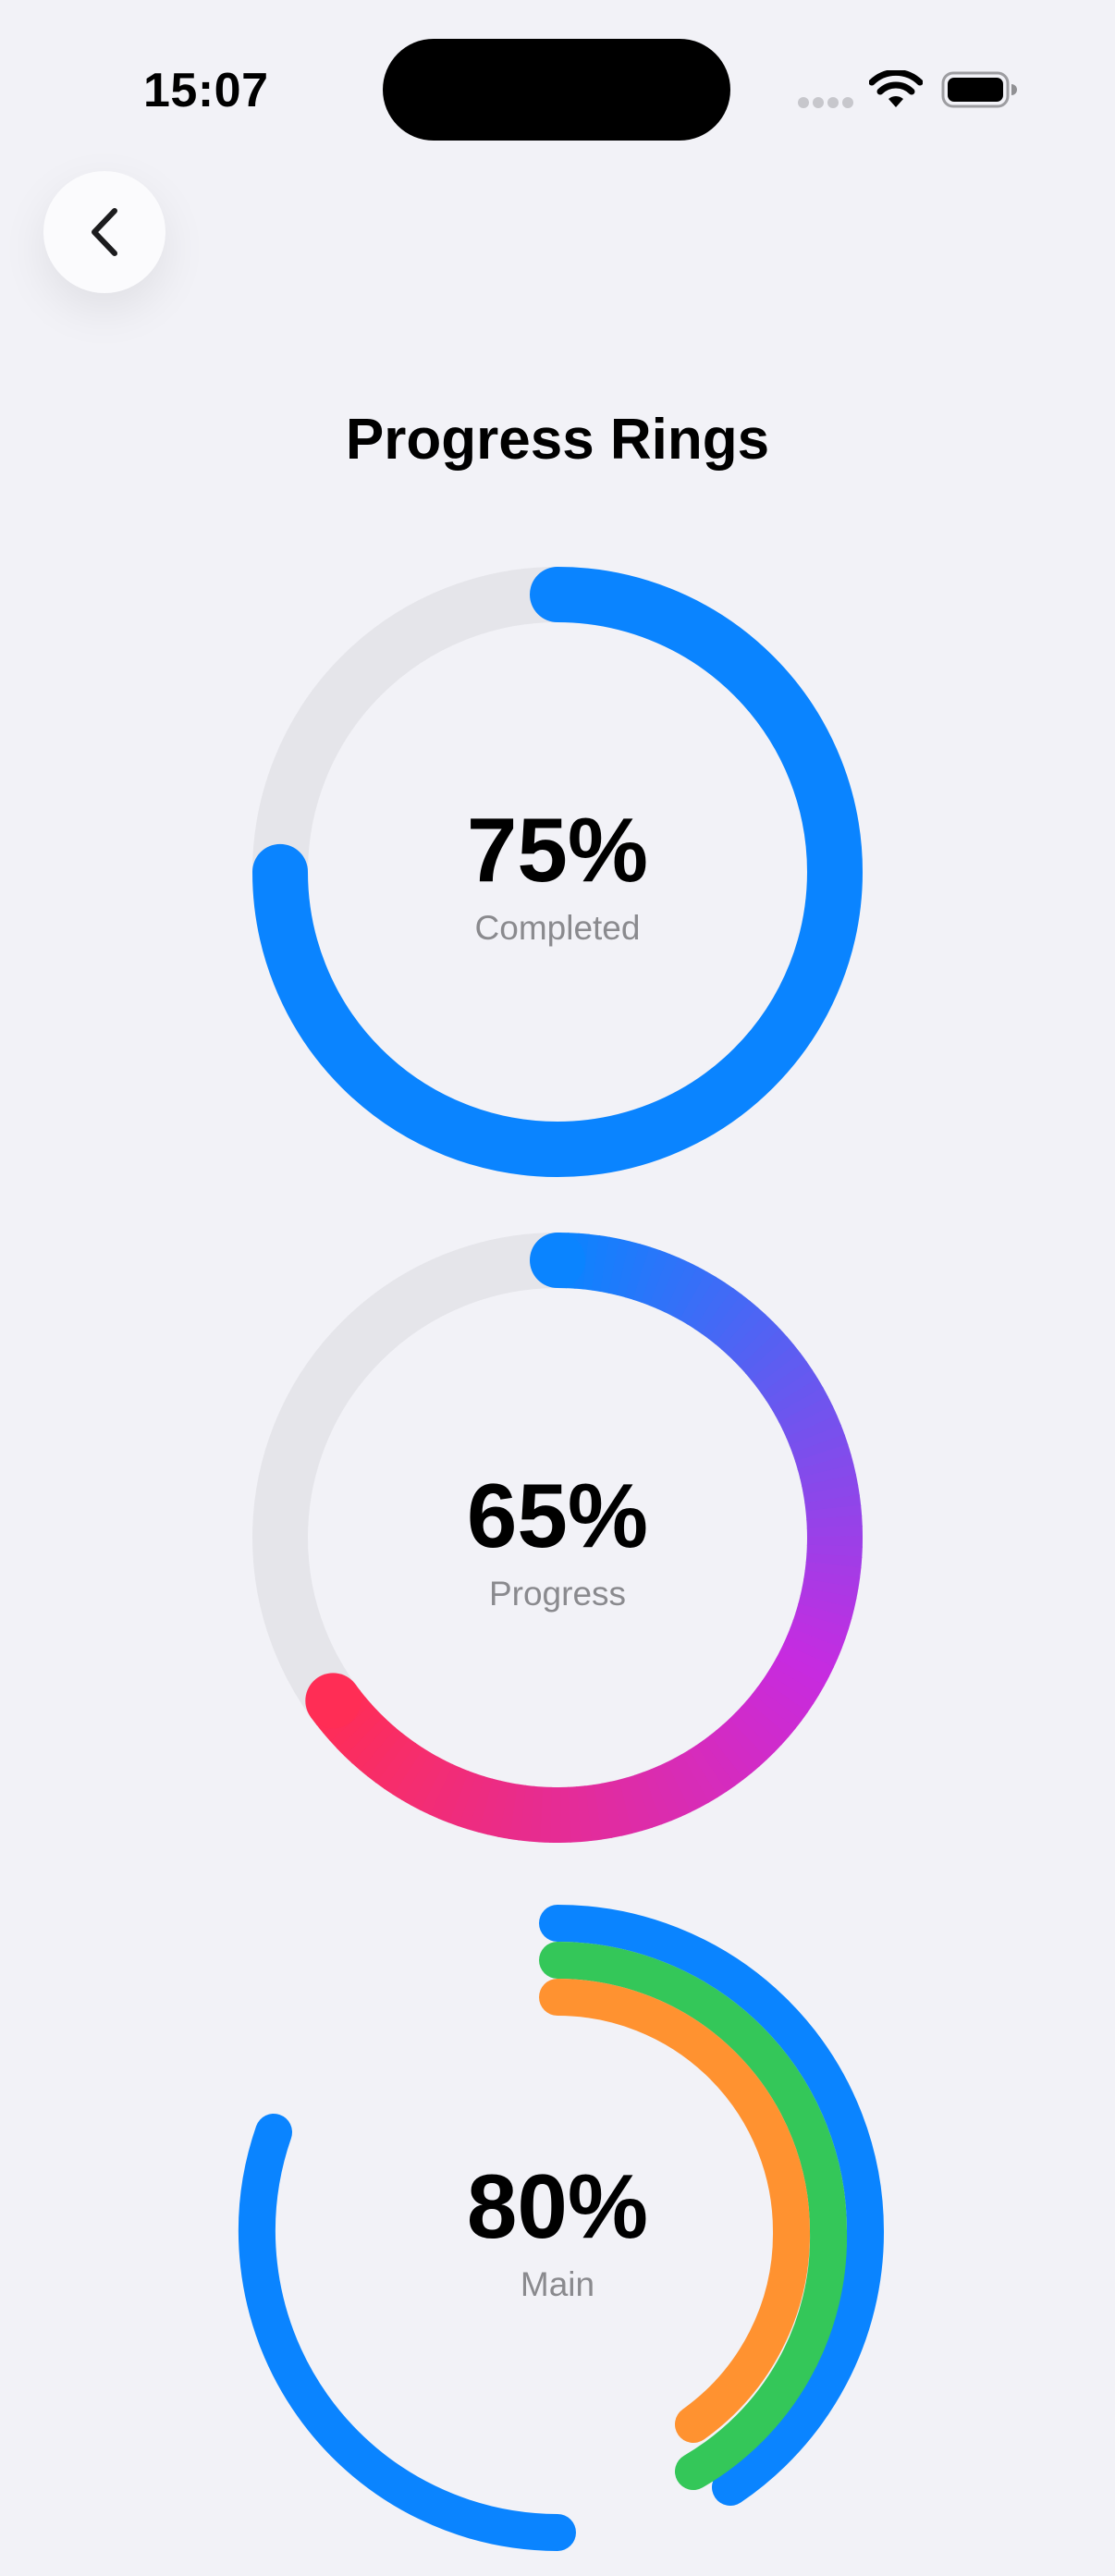  What do you see at coordinates (558, 1594) in the screenshot?
I see `ring-label: Progress` at bounding box center [558, 1594].